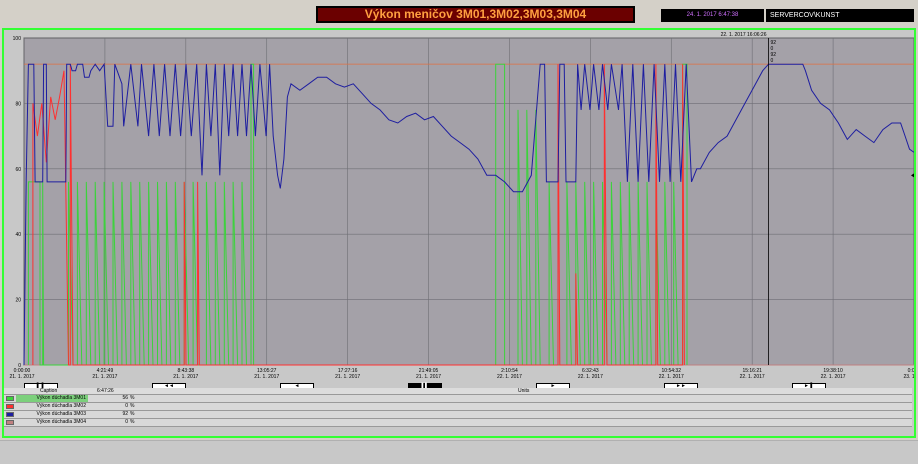 This screenshot has width=918, height=464. Describe the element at coordinates (61, 422) in the screenshot. I see `legend-caption: Výkon dúchadla 3M04` at that location.